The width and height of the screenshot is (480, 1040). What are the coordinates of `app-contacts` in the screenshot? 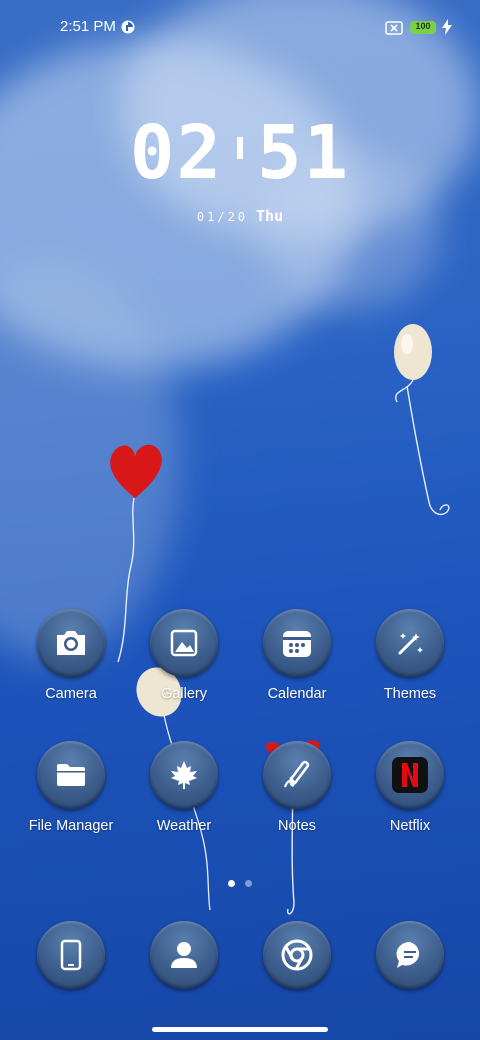 It's located at (184, 961).